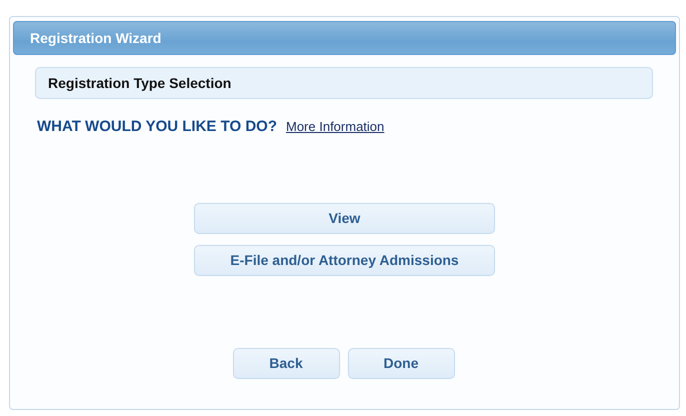 The width and height of the screenshot is (686, 416). Describe the element at coordinates (344, 38) in the screenshot. I see `window-title: Registration Wizard` at that location.